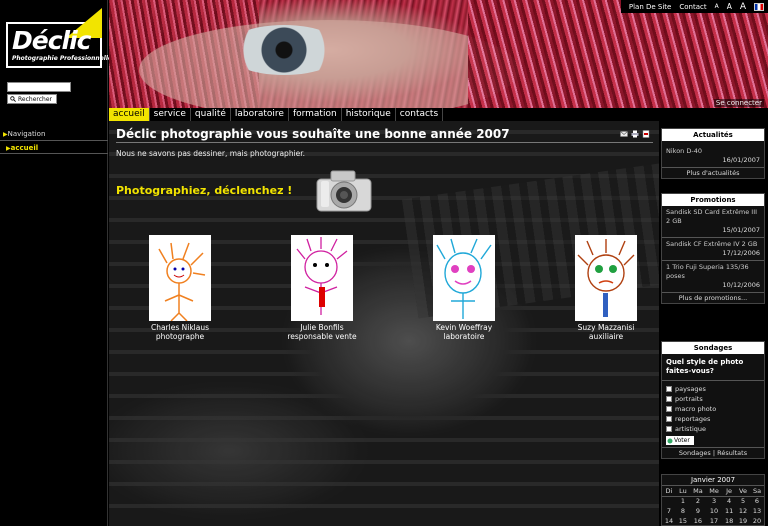 The width and height of the screenshot is (768, 526). What do you see at coordinates (713, 419) in the screenshot?
I see `poll-option: reportages` at bounding box center [713, 419].